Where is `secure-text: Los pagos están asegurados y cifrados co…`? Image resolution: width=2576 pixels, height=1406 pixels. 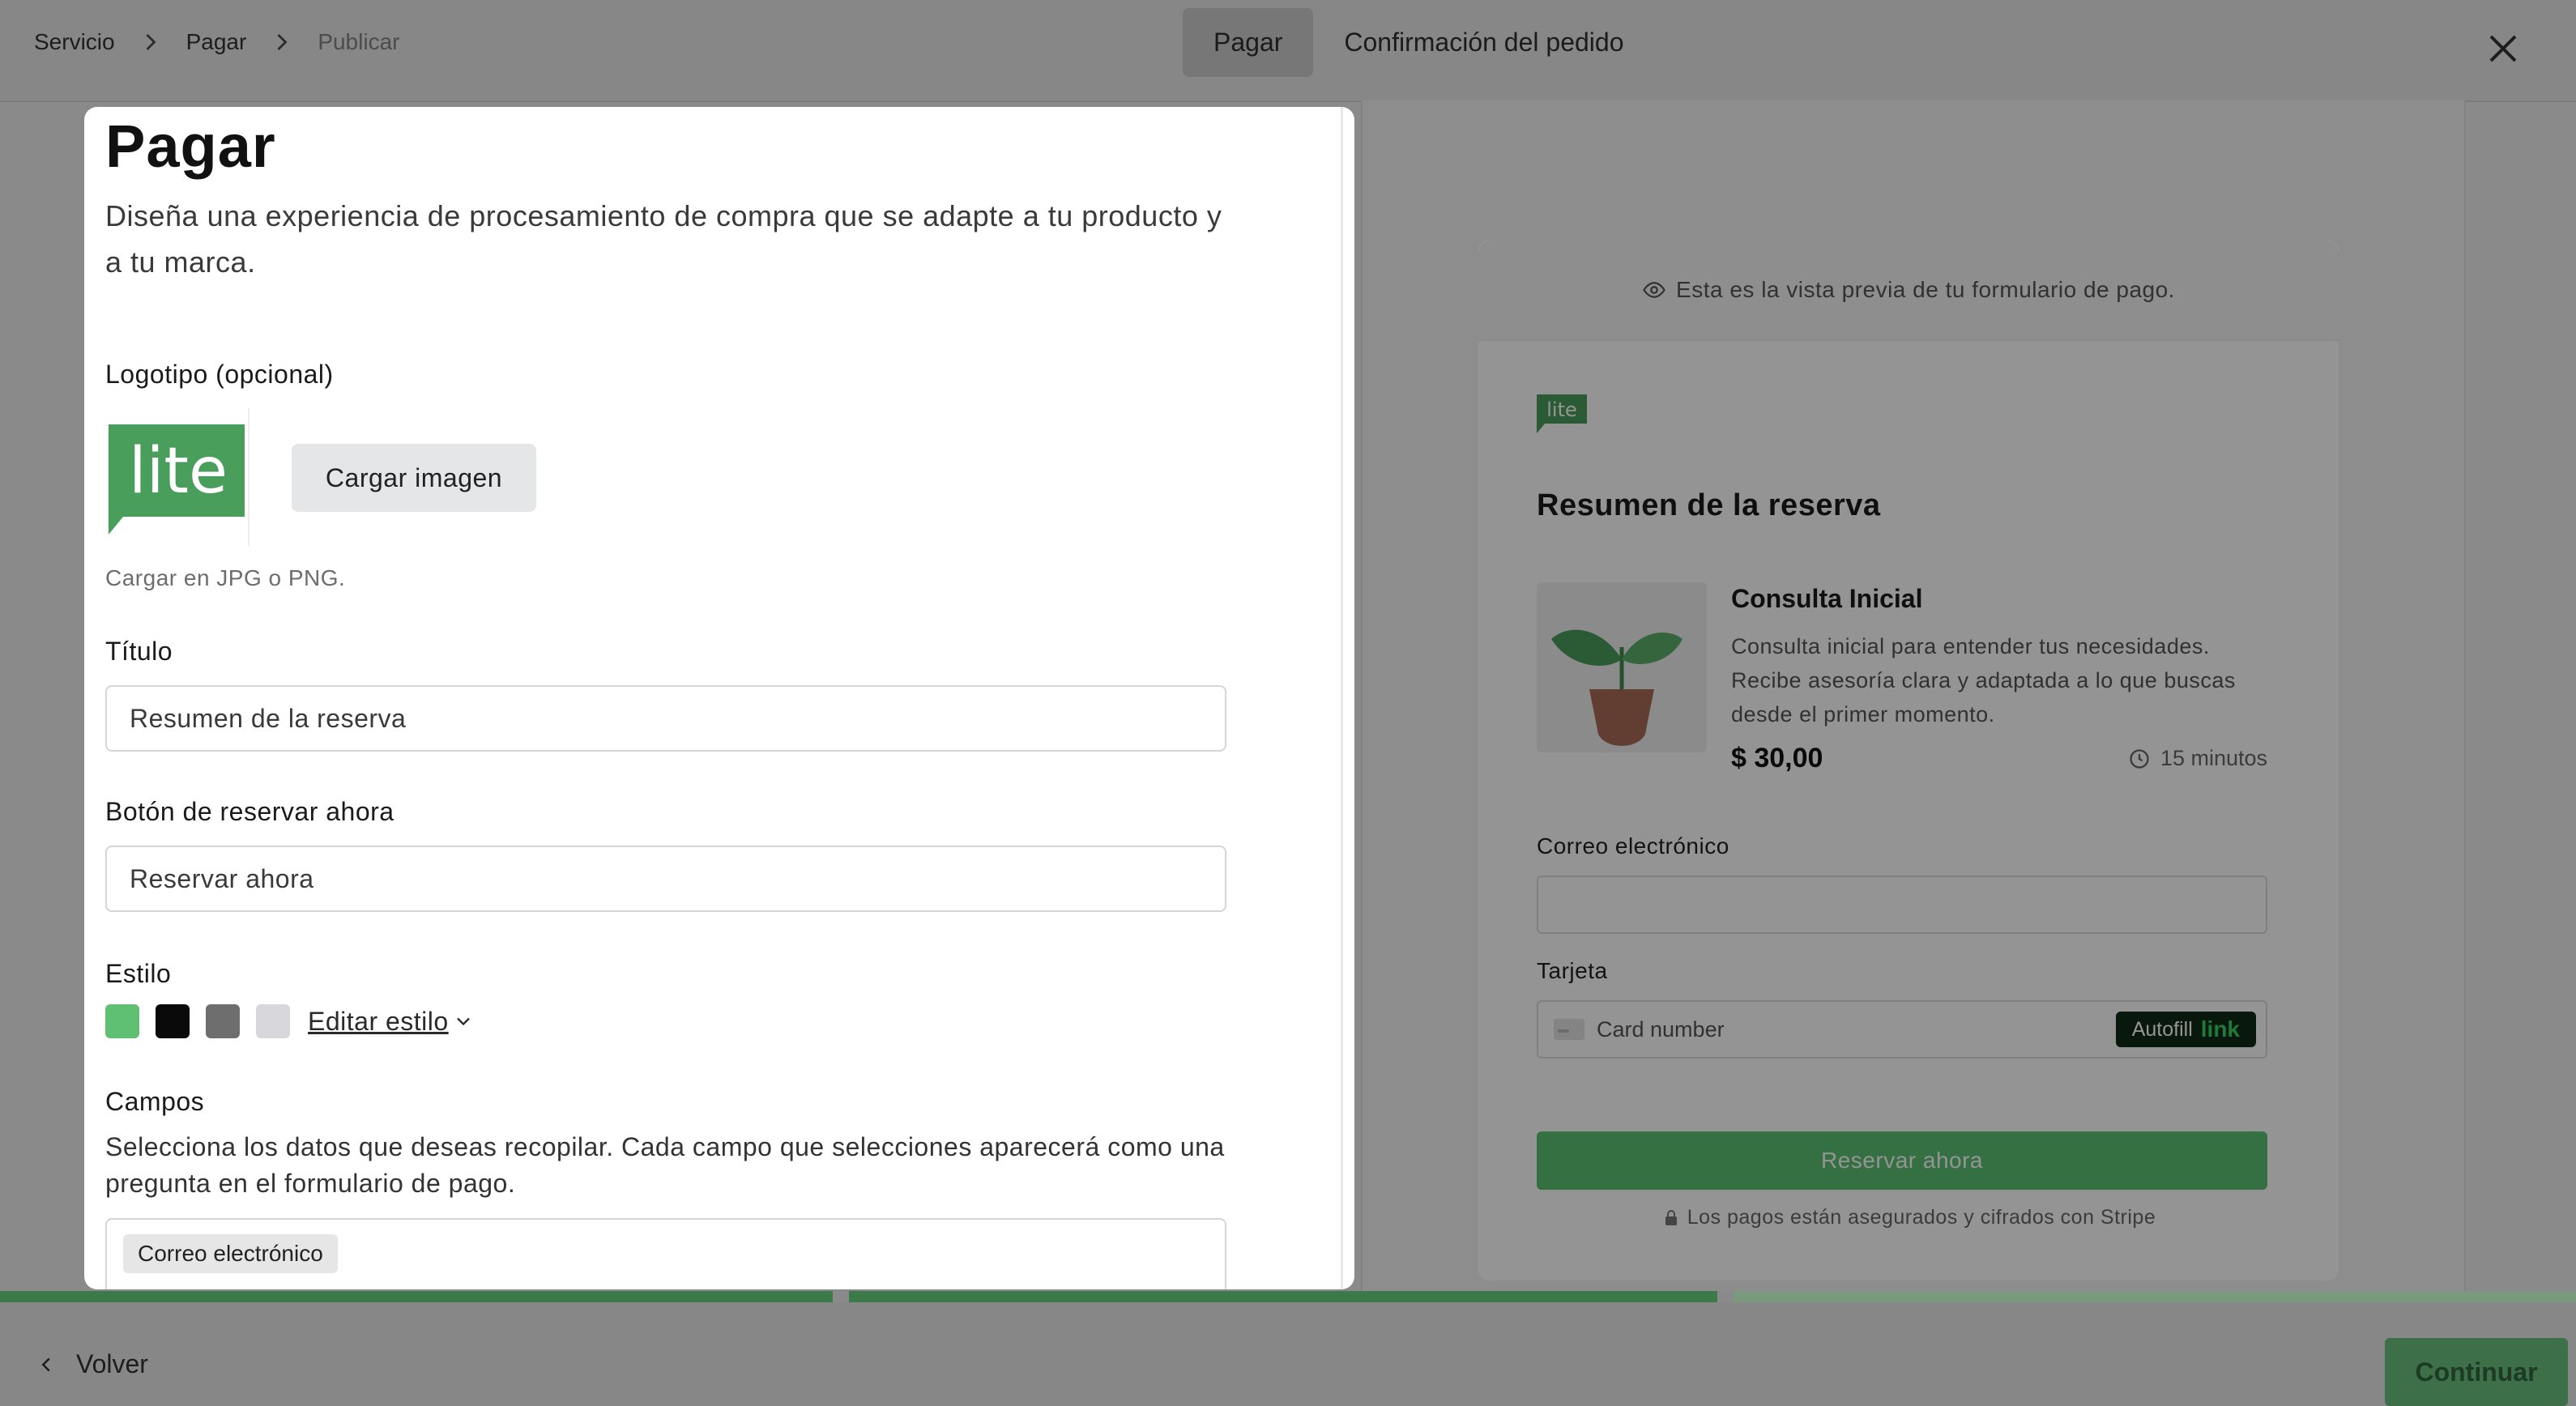 secure-text: Los pagos están asegurados y cifrados co… is located at coordinates (1922, 1217).